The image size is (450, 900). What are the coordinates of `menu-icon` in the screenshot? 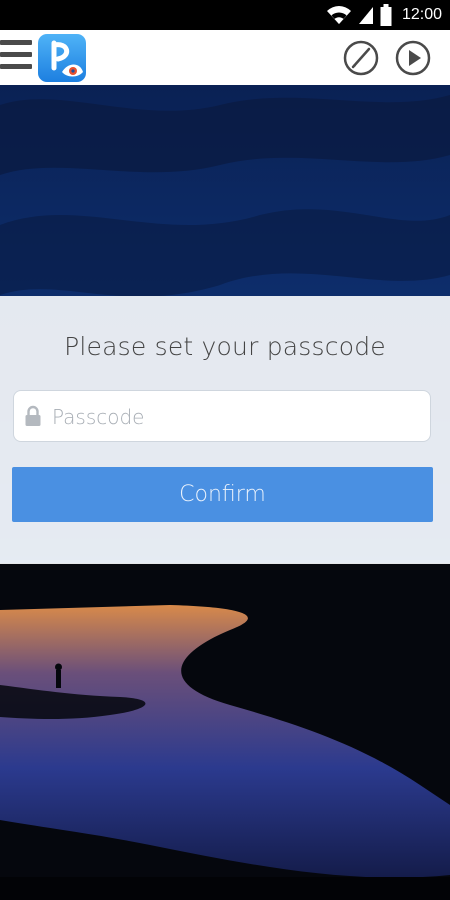 It's located at (16, 57).